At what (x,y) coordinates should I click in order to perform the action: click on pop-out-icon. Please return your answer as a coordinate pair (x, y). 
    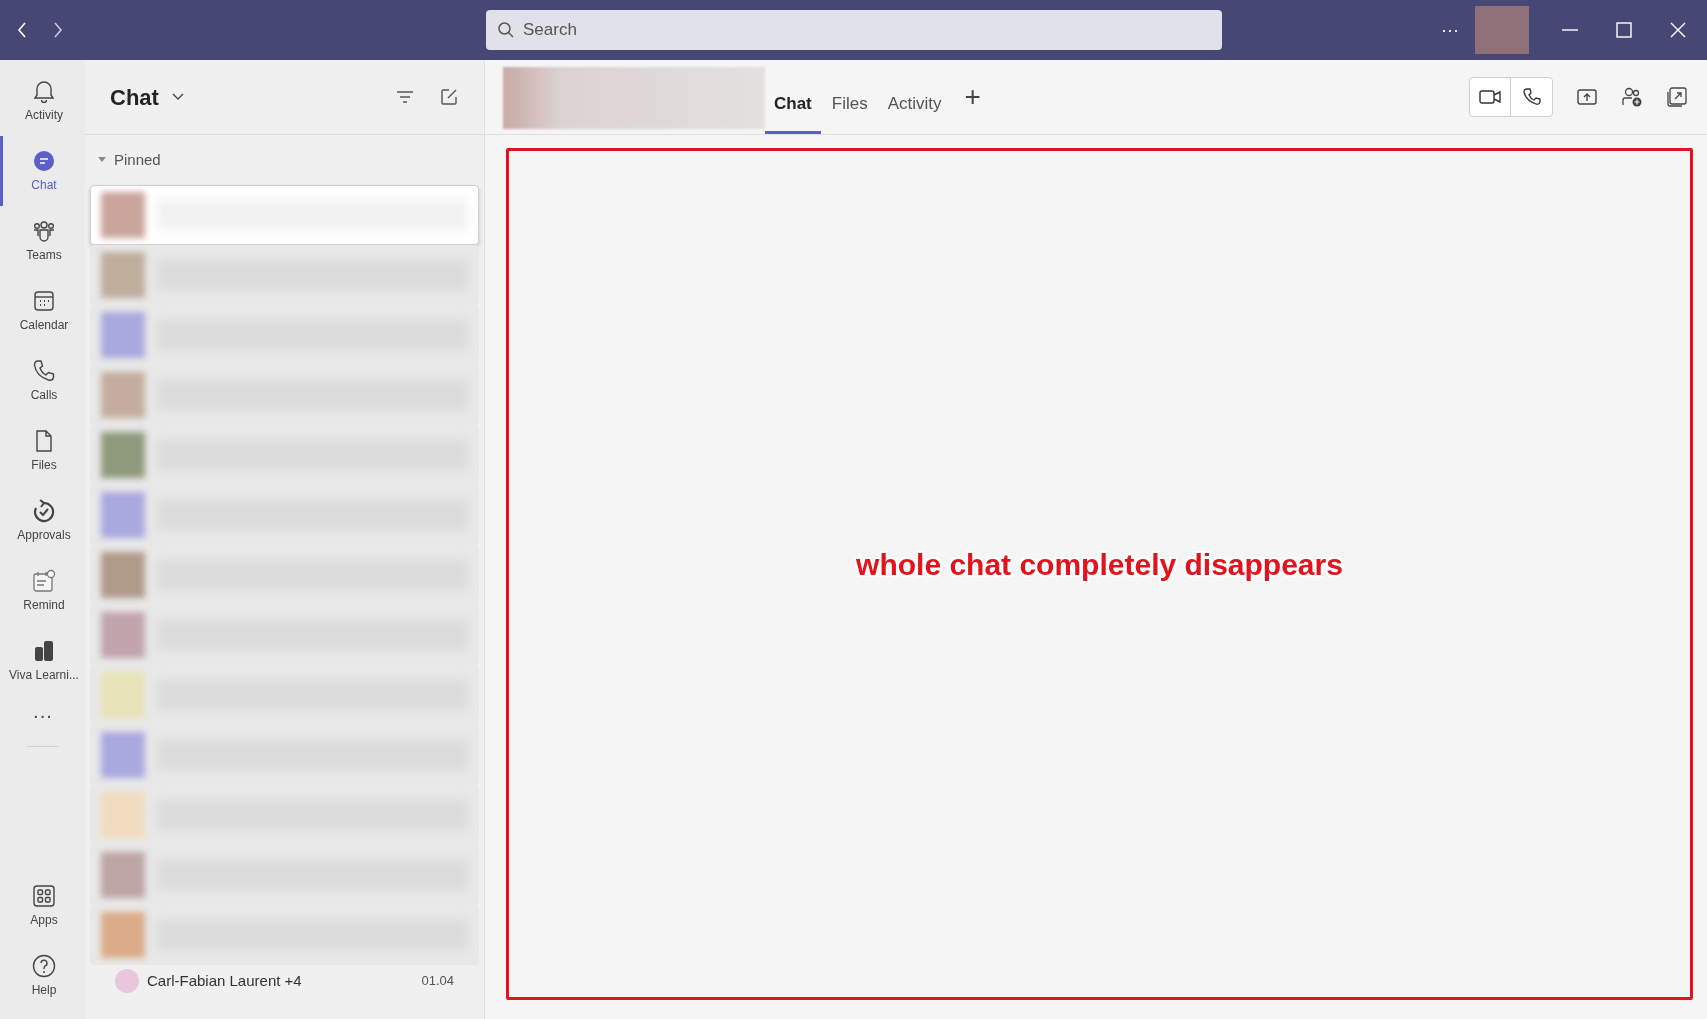
    Looking at the image, I should click on (1677, 97).